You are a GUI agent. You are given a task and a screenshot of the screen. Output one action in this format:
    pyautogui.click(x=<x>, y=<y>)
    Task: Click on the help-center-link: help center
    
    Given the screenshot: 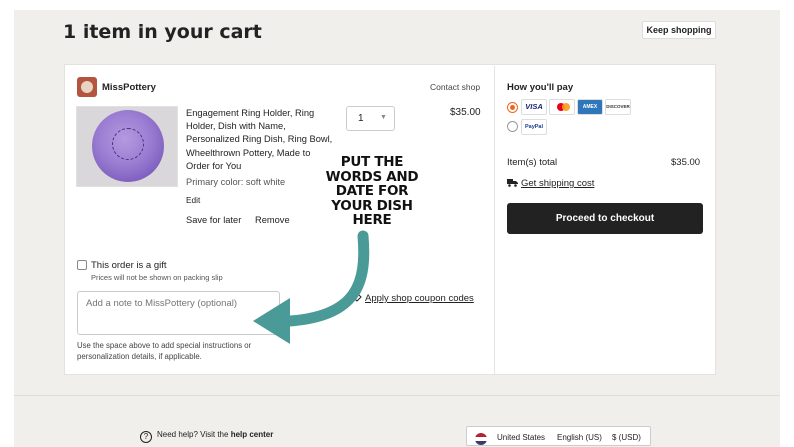 What is the action you would take?
    pyautogui.click(x=252, y=434)
    